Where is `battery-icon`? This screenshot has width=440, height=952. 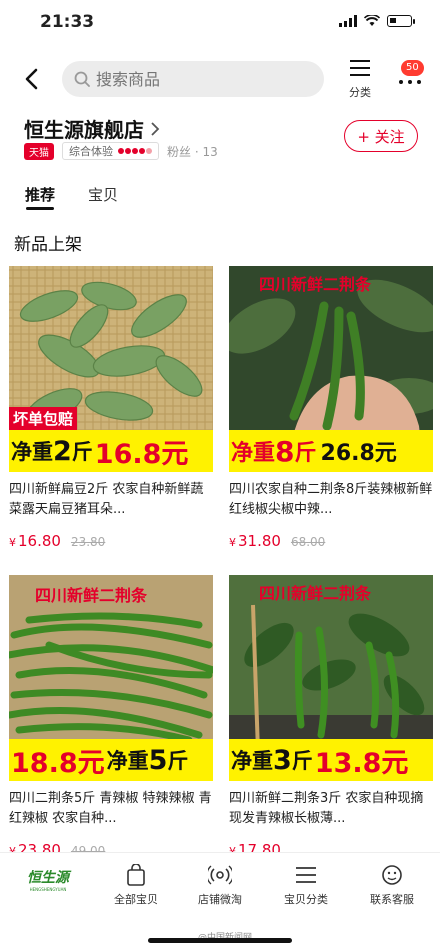
battery-icon is located at coordinates (401, 21).